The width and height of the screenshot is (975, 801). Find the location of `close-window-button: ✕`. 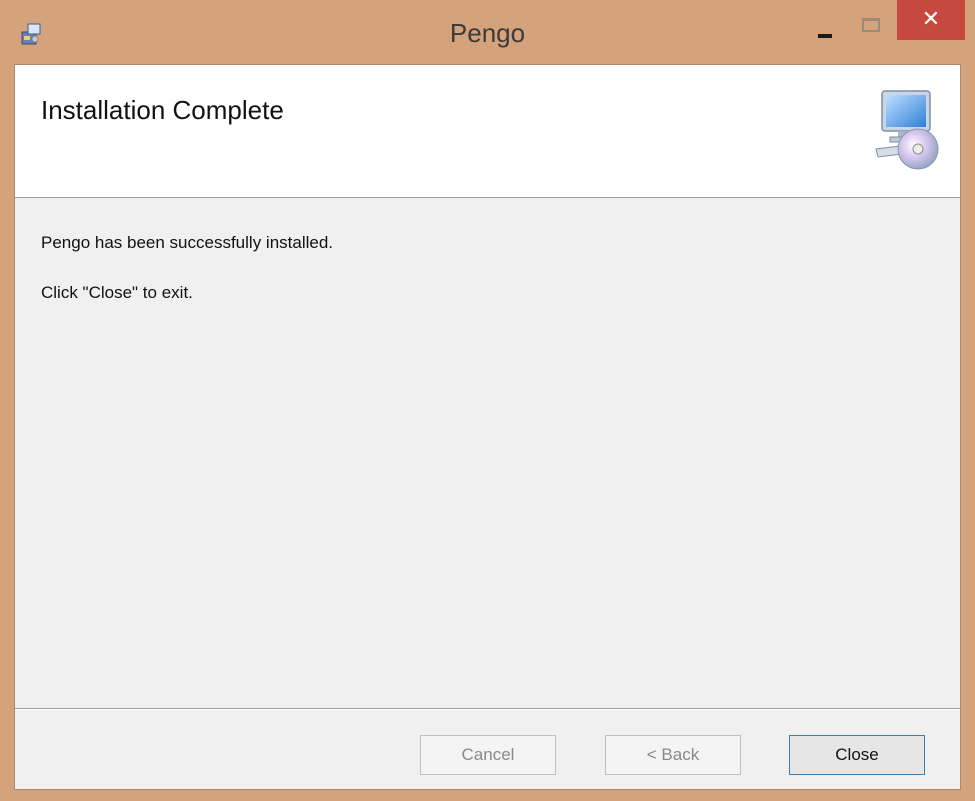

close-window-button: ✕ is located at coordinates (931, 20).